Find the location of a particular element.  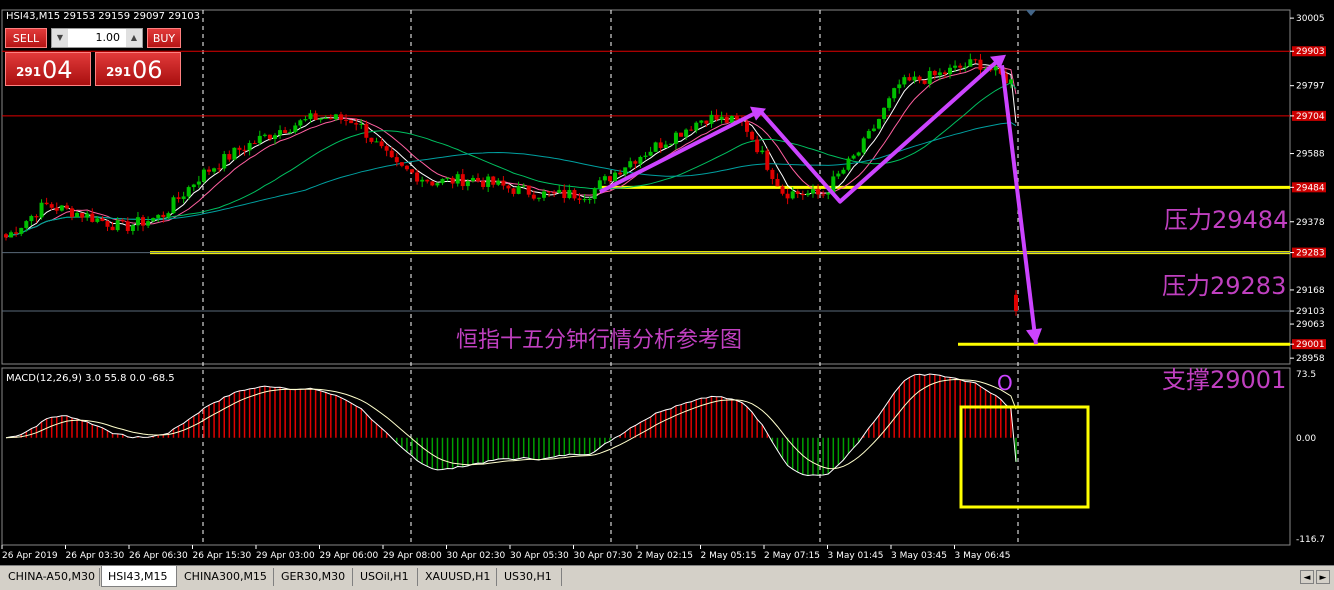

macd-header: MACD(12,26,9) 3.0 55.8 0.0 -68.5 is located at coordinates (90, 378).